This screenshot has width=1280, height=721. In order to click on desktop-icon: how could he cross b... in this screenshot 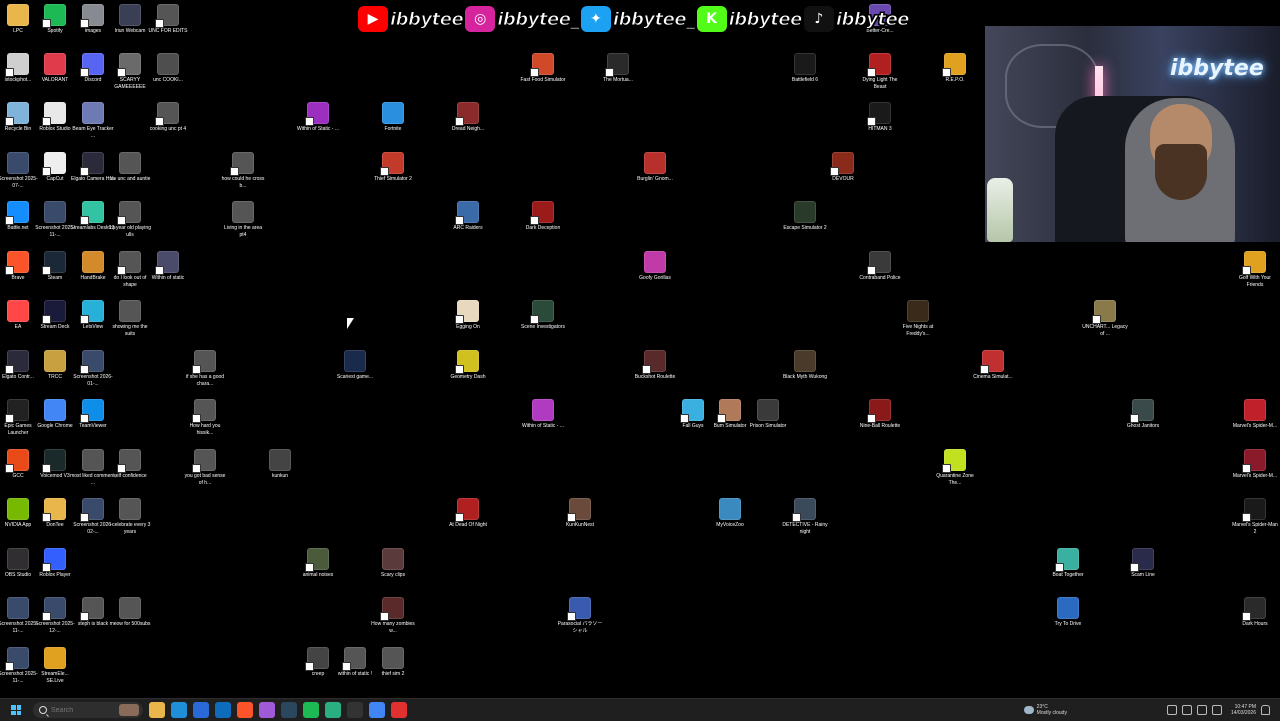, I will do `click(243, 171)`.